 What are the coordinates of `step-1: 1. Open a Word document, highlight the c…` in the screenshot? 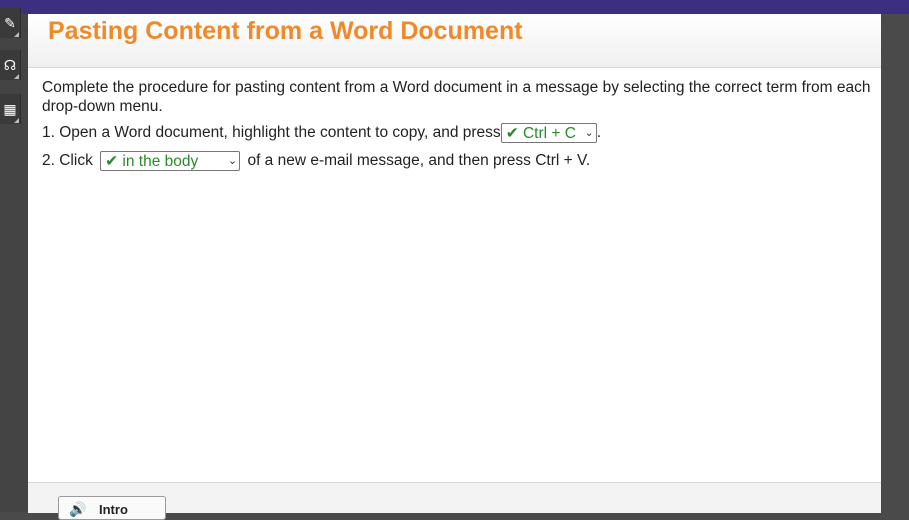 It's located at (457, 133).